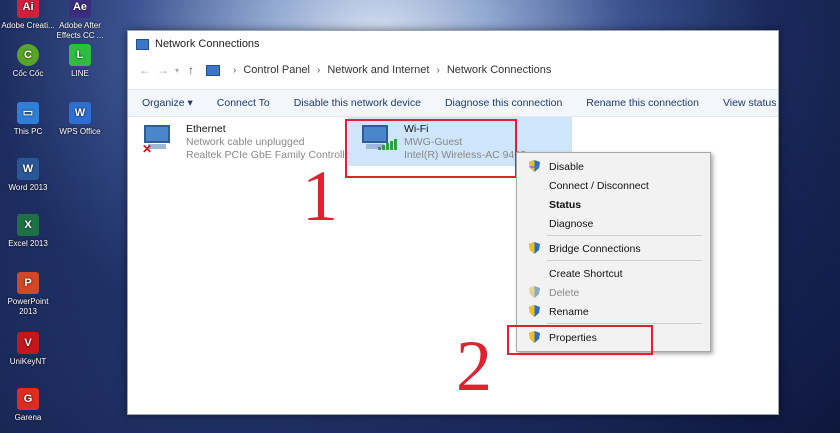 This screenshot has width=840, height=433. Describe the element at coordinates (357, 103) in the screenshot. I see `disable-device-button: Disable this network device` at that location.